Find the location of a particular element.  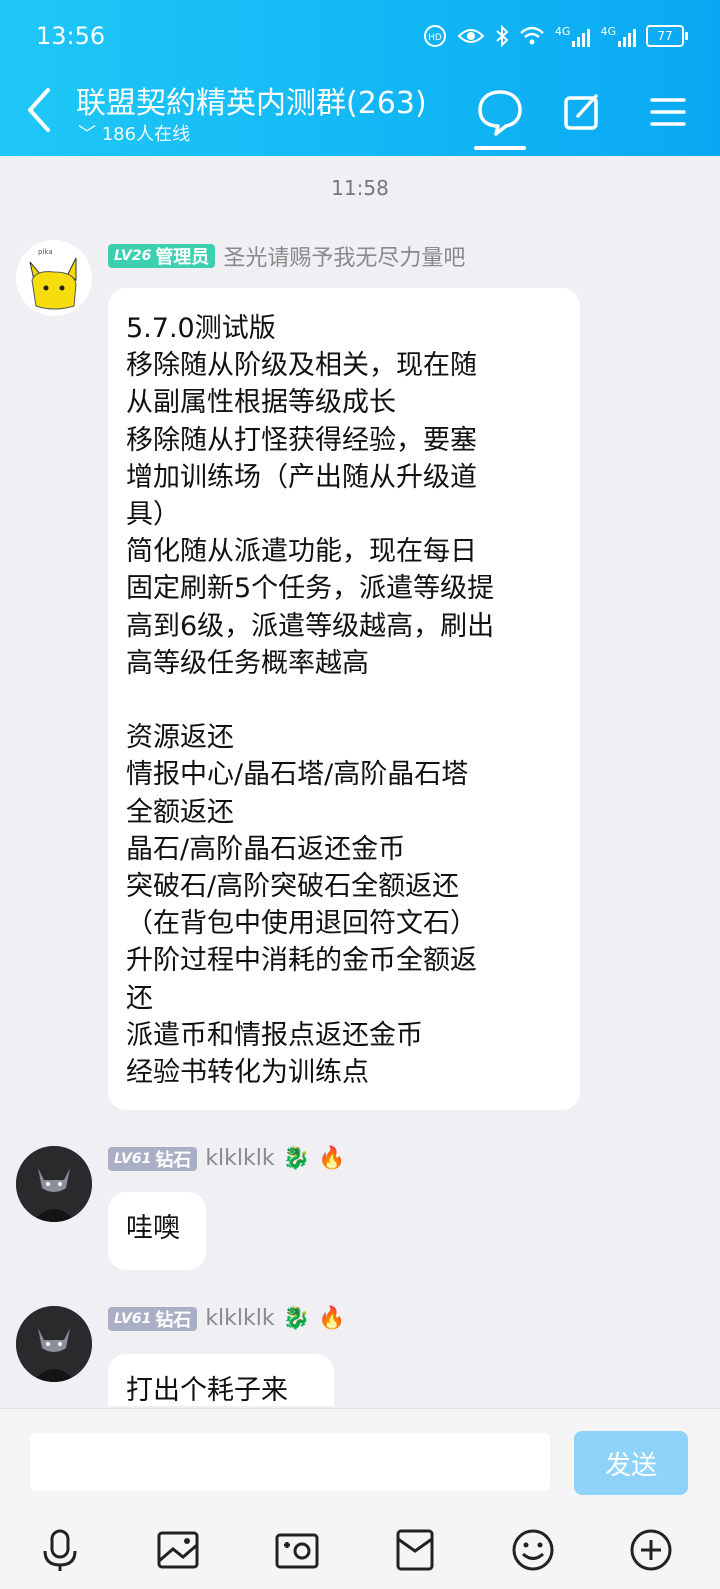

status-icons: HD 4G 4G 77 is located at coordinates (555, 36).